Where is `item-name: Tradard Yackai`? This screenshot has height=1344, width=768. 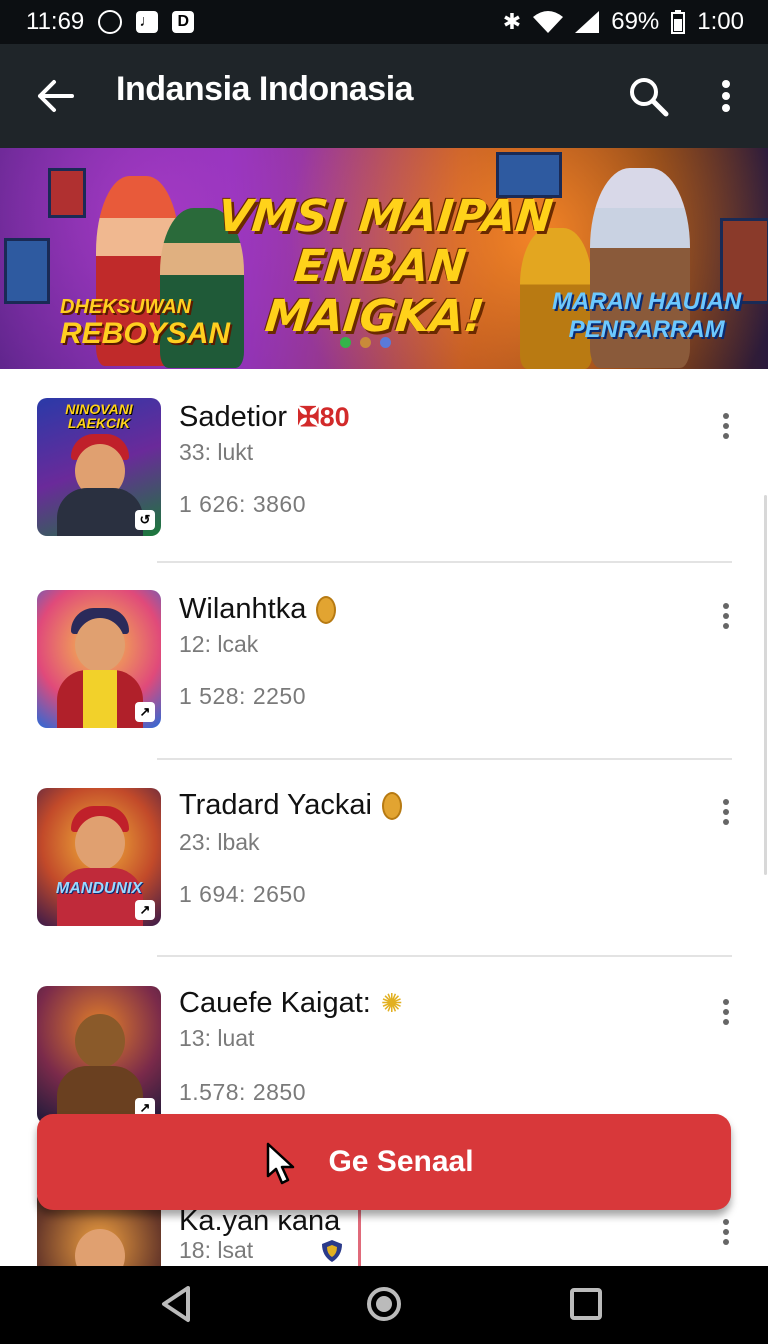 item-name: Tradard Yackai is located at coordinates (290, 805).